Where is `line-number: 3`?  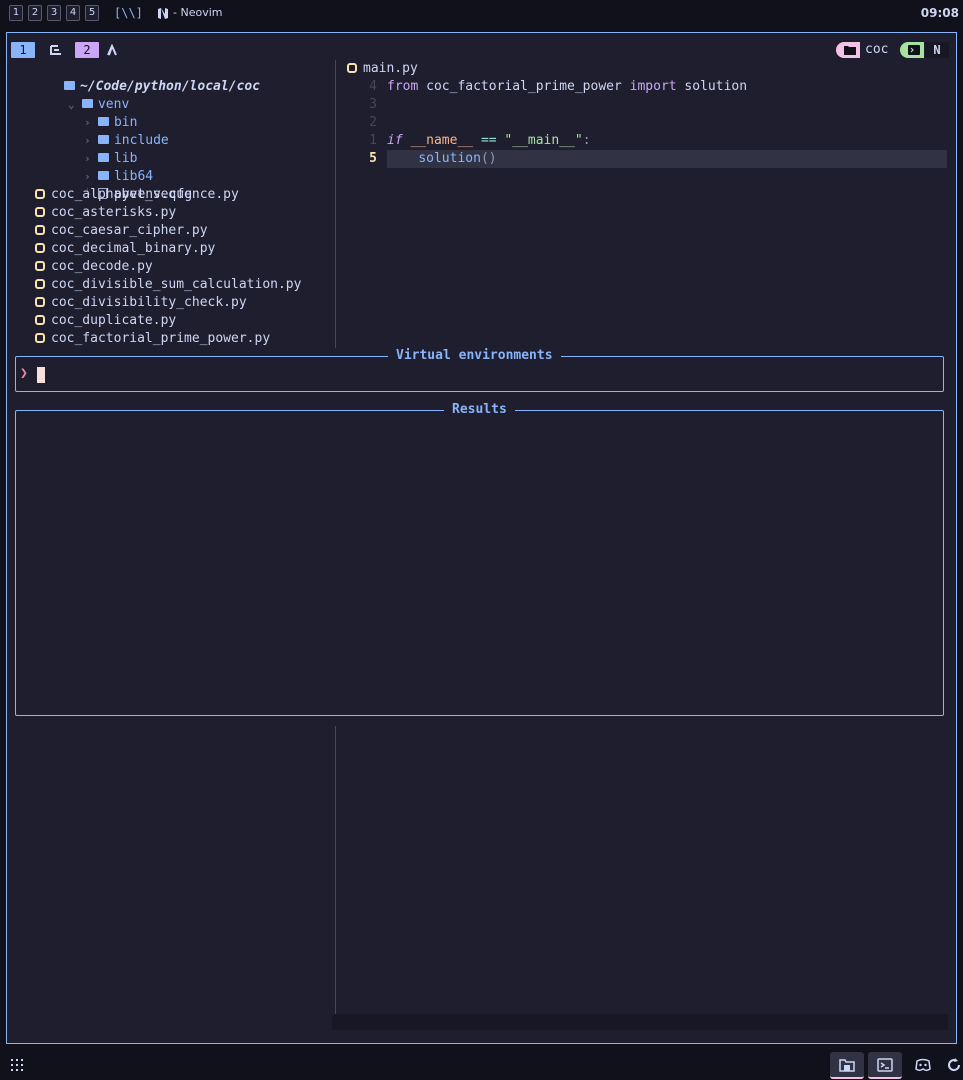
line-number: 3 is located at coordinates (373, 104).